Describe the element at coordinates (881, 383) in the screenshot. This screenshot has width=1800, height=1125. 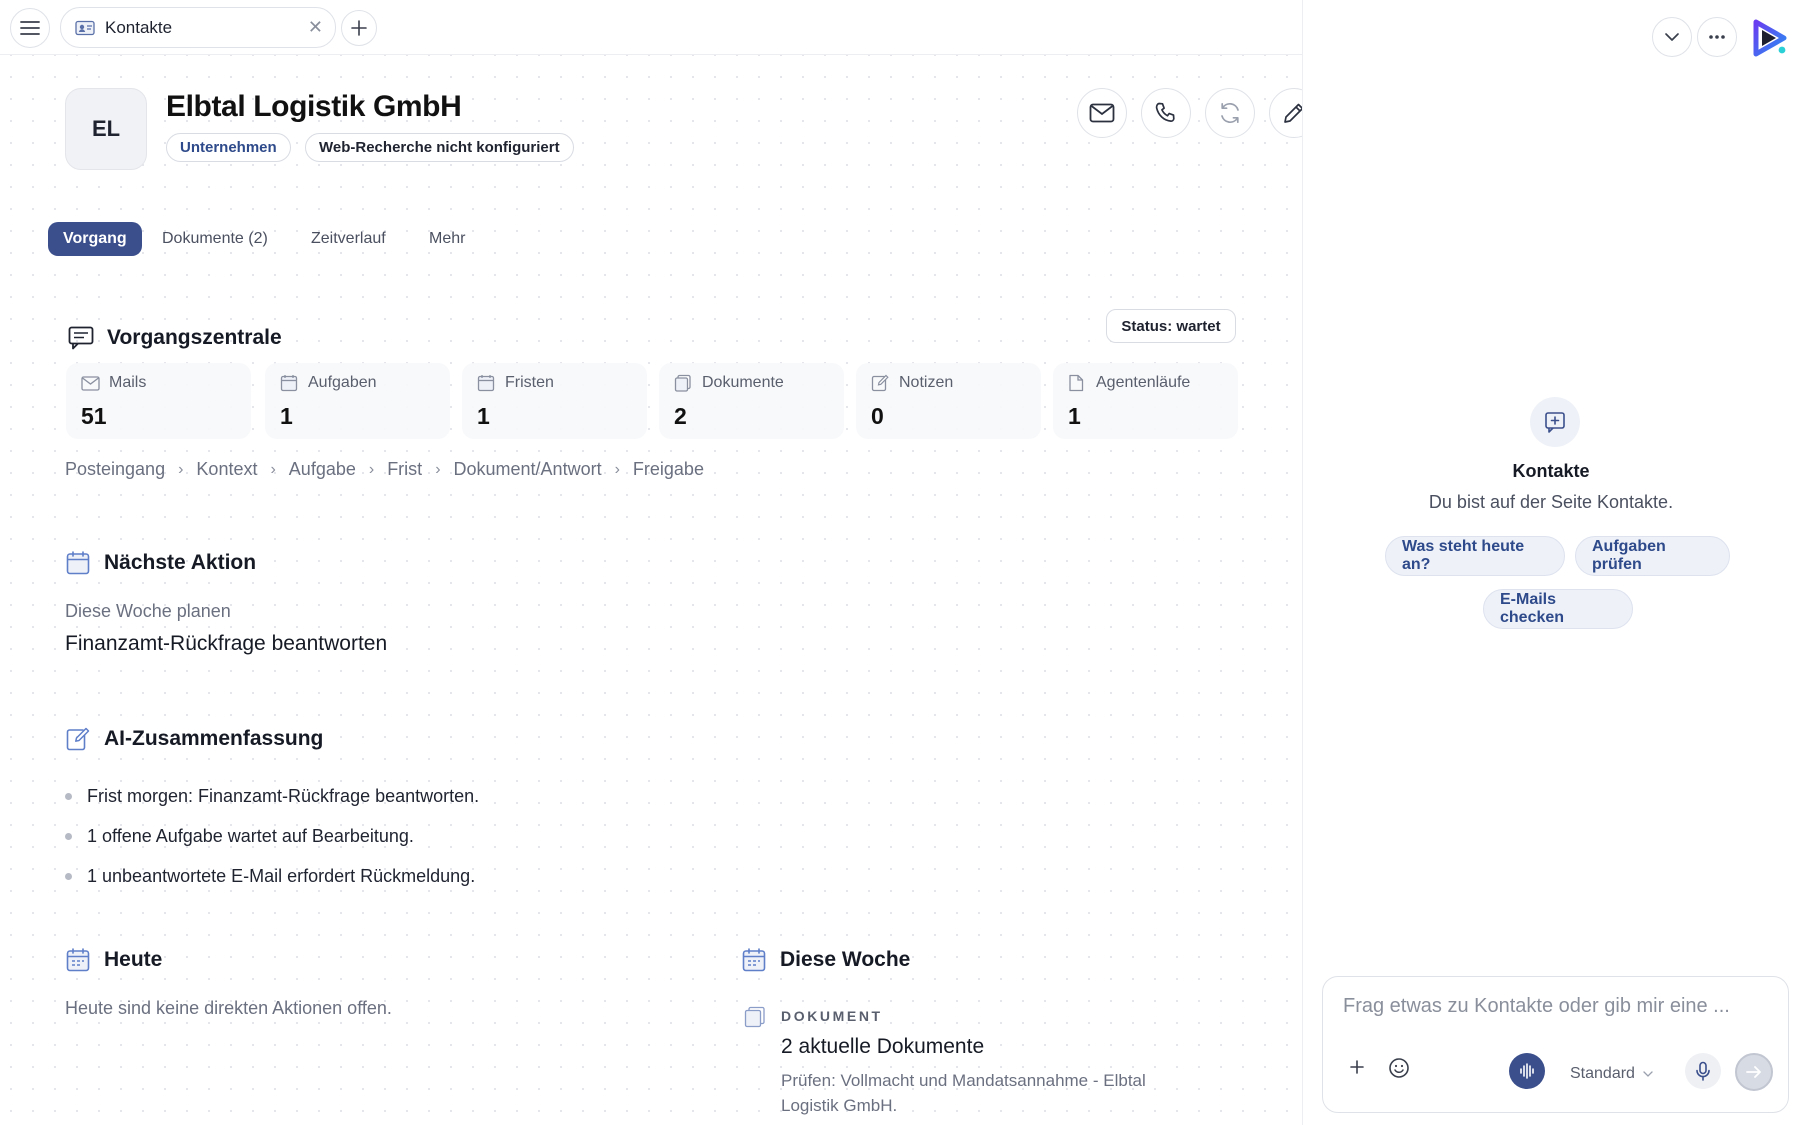
I see `note-icon` at that location.